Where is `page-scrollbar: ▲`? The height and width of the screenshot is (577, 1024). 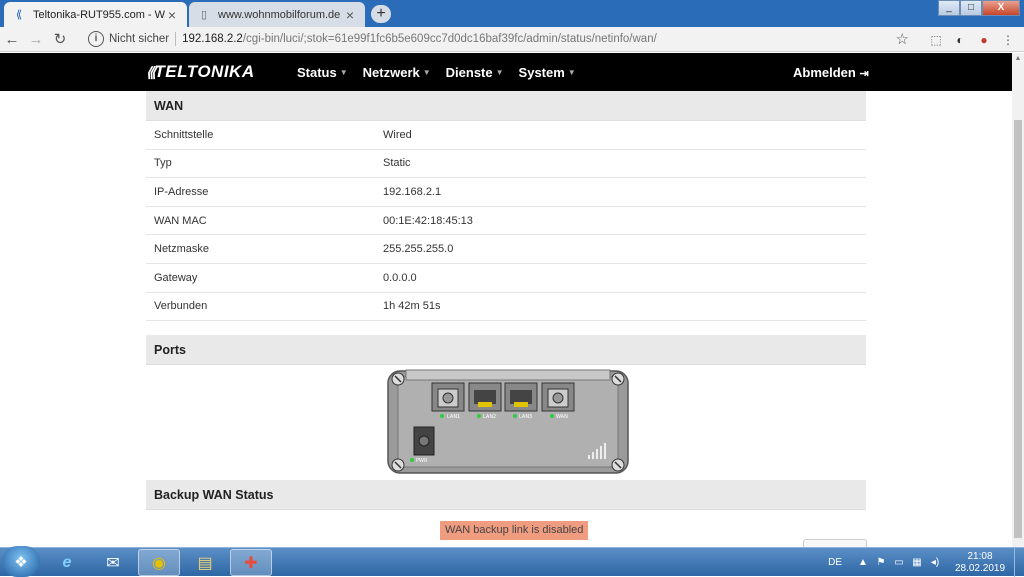 page-scrollbar: ▲ is located at coordinates (1018, 300).